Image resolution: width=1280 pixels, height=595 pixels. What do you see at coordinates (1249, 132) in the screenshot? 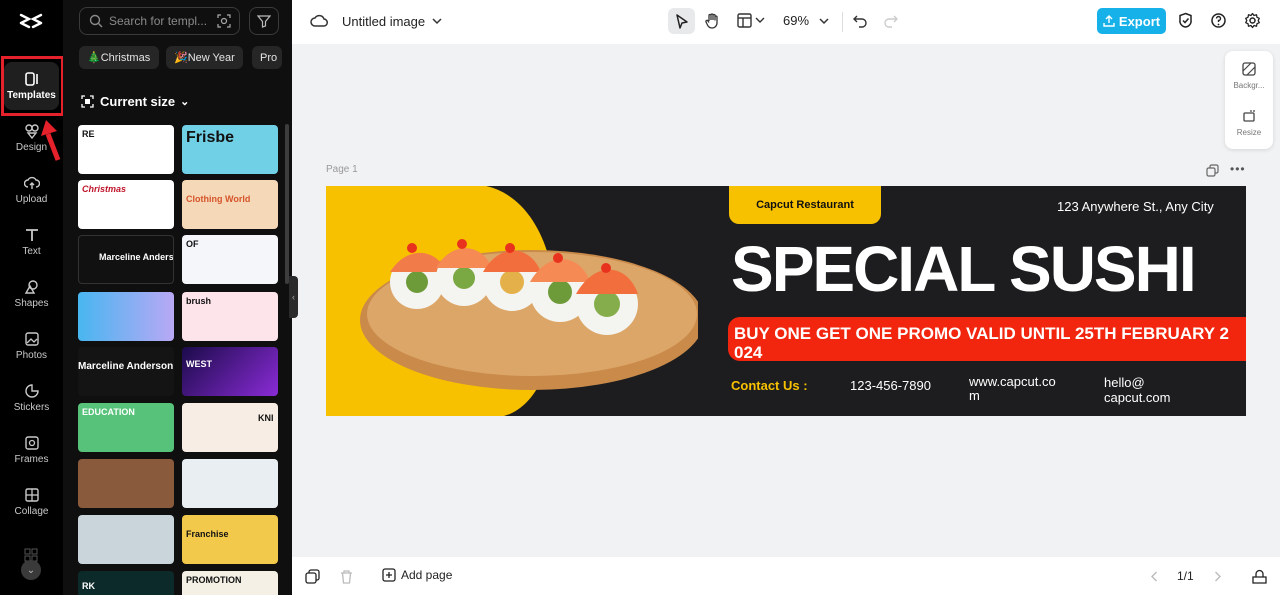
I see `resize-tool-label: Resize` at bounding box center [1249, 132].